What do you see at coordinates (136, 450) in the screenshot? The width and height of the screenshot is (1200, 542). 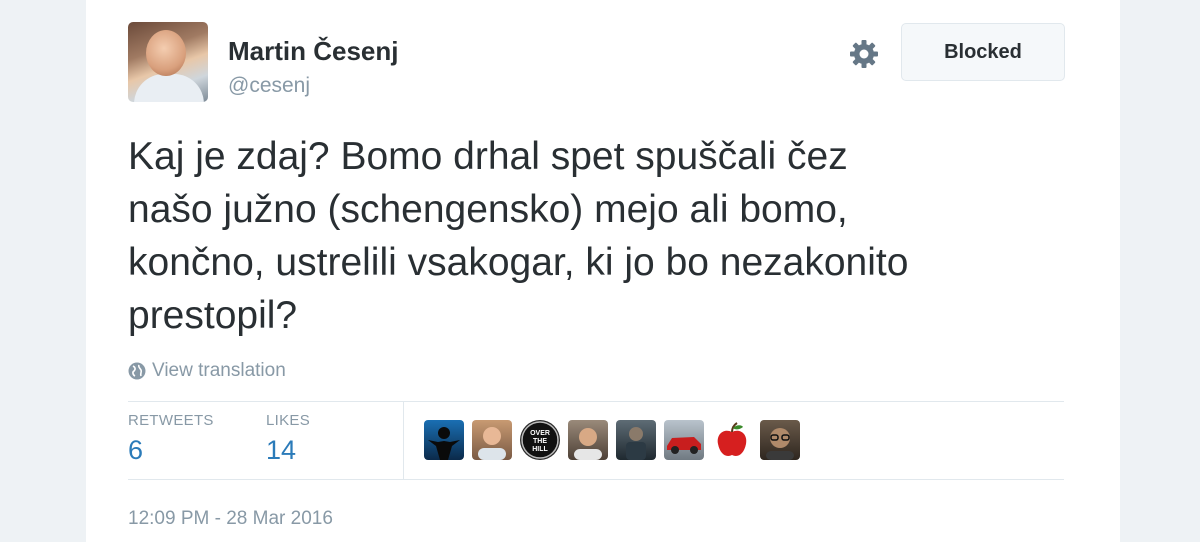 I see `retweets-count: 6` at bounding box center [136, 450].